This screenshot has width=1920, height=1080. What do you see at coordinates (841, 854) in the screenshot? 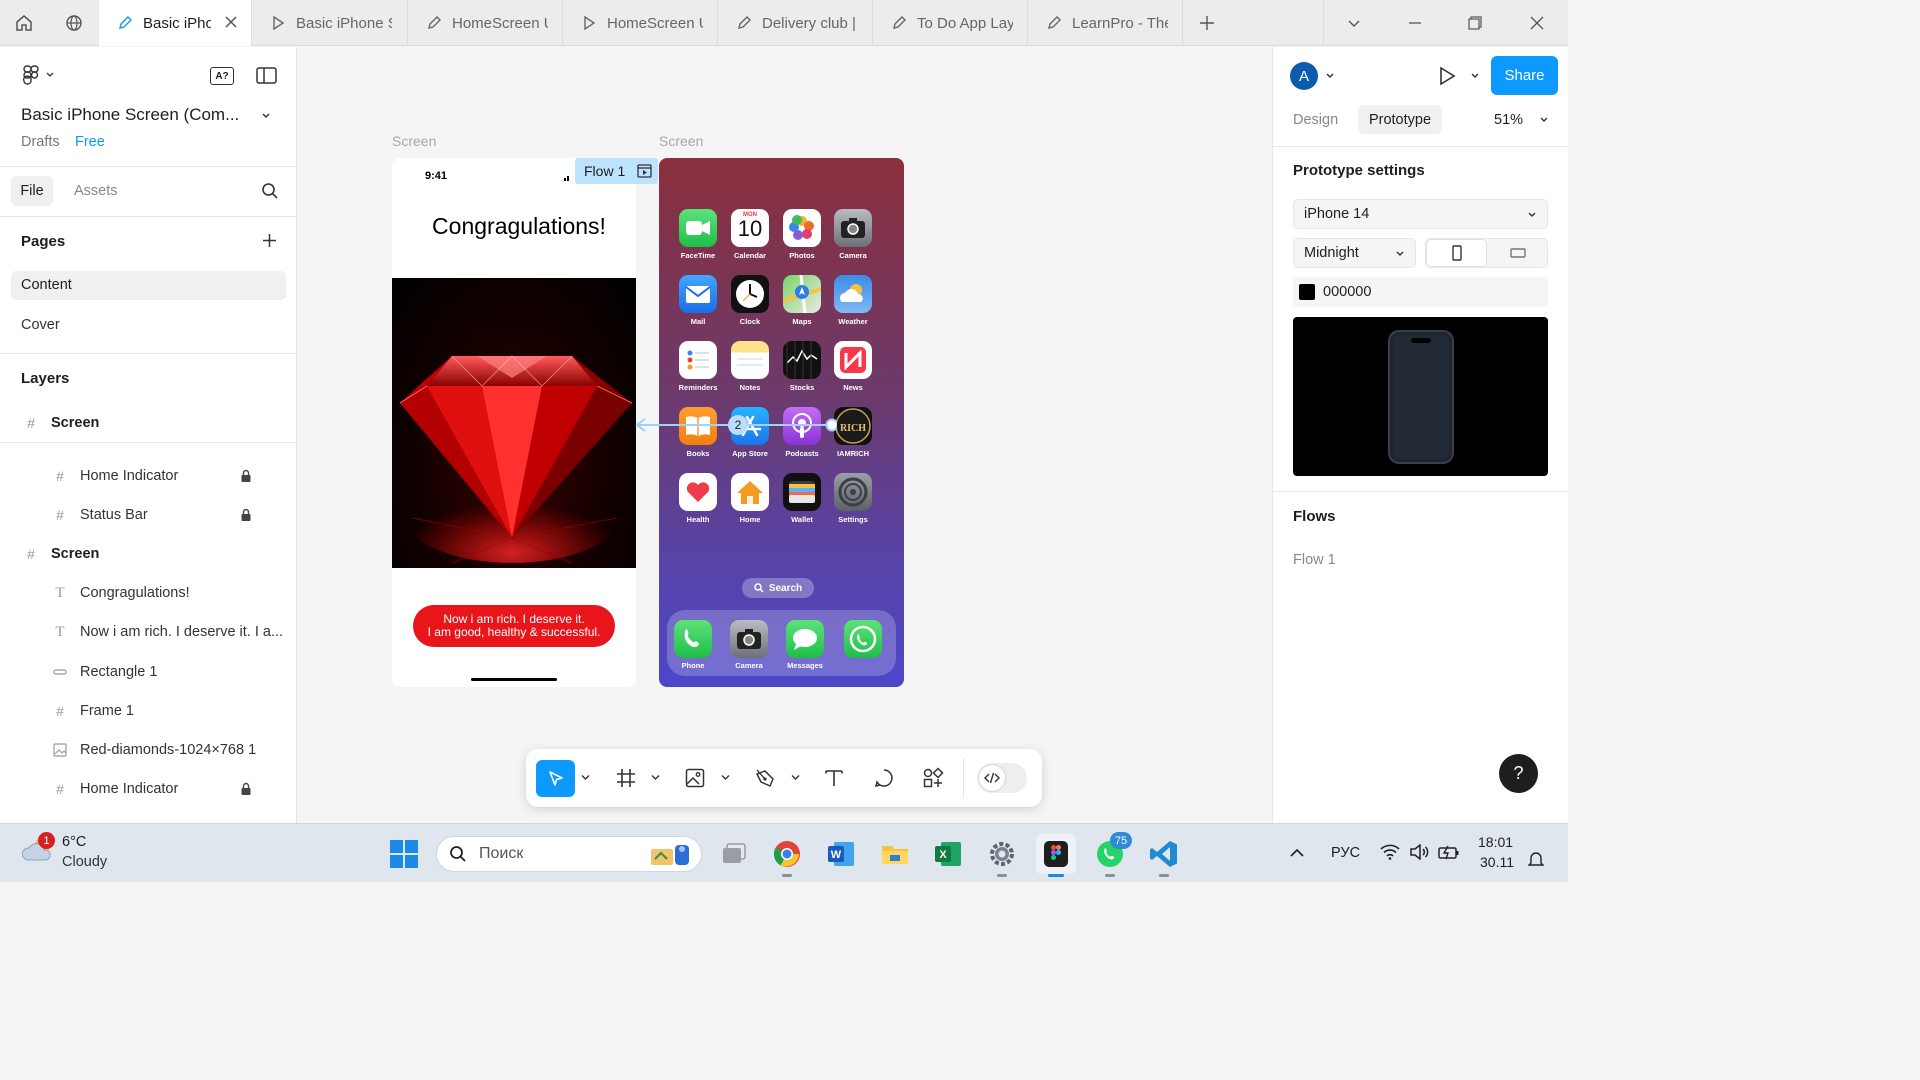
I see `word-icon: W` at bounding box center [841, 854].